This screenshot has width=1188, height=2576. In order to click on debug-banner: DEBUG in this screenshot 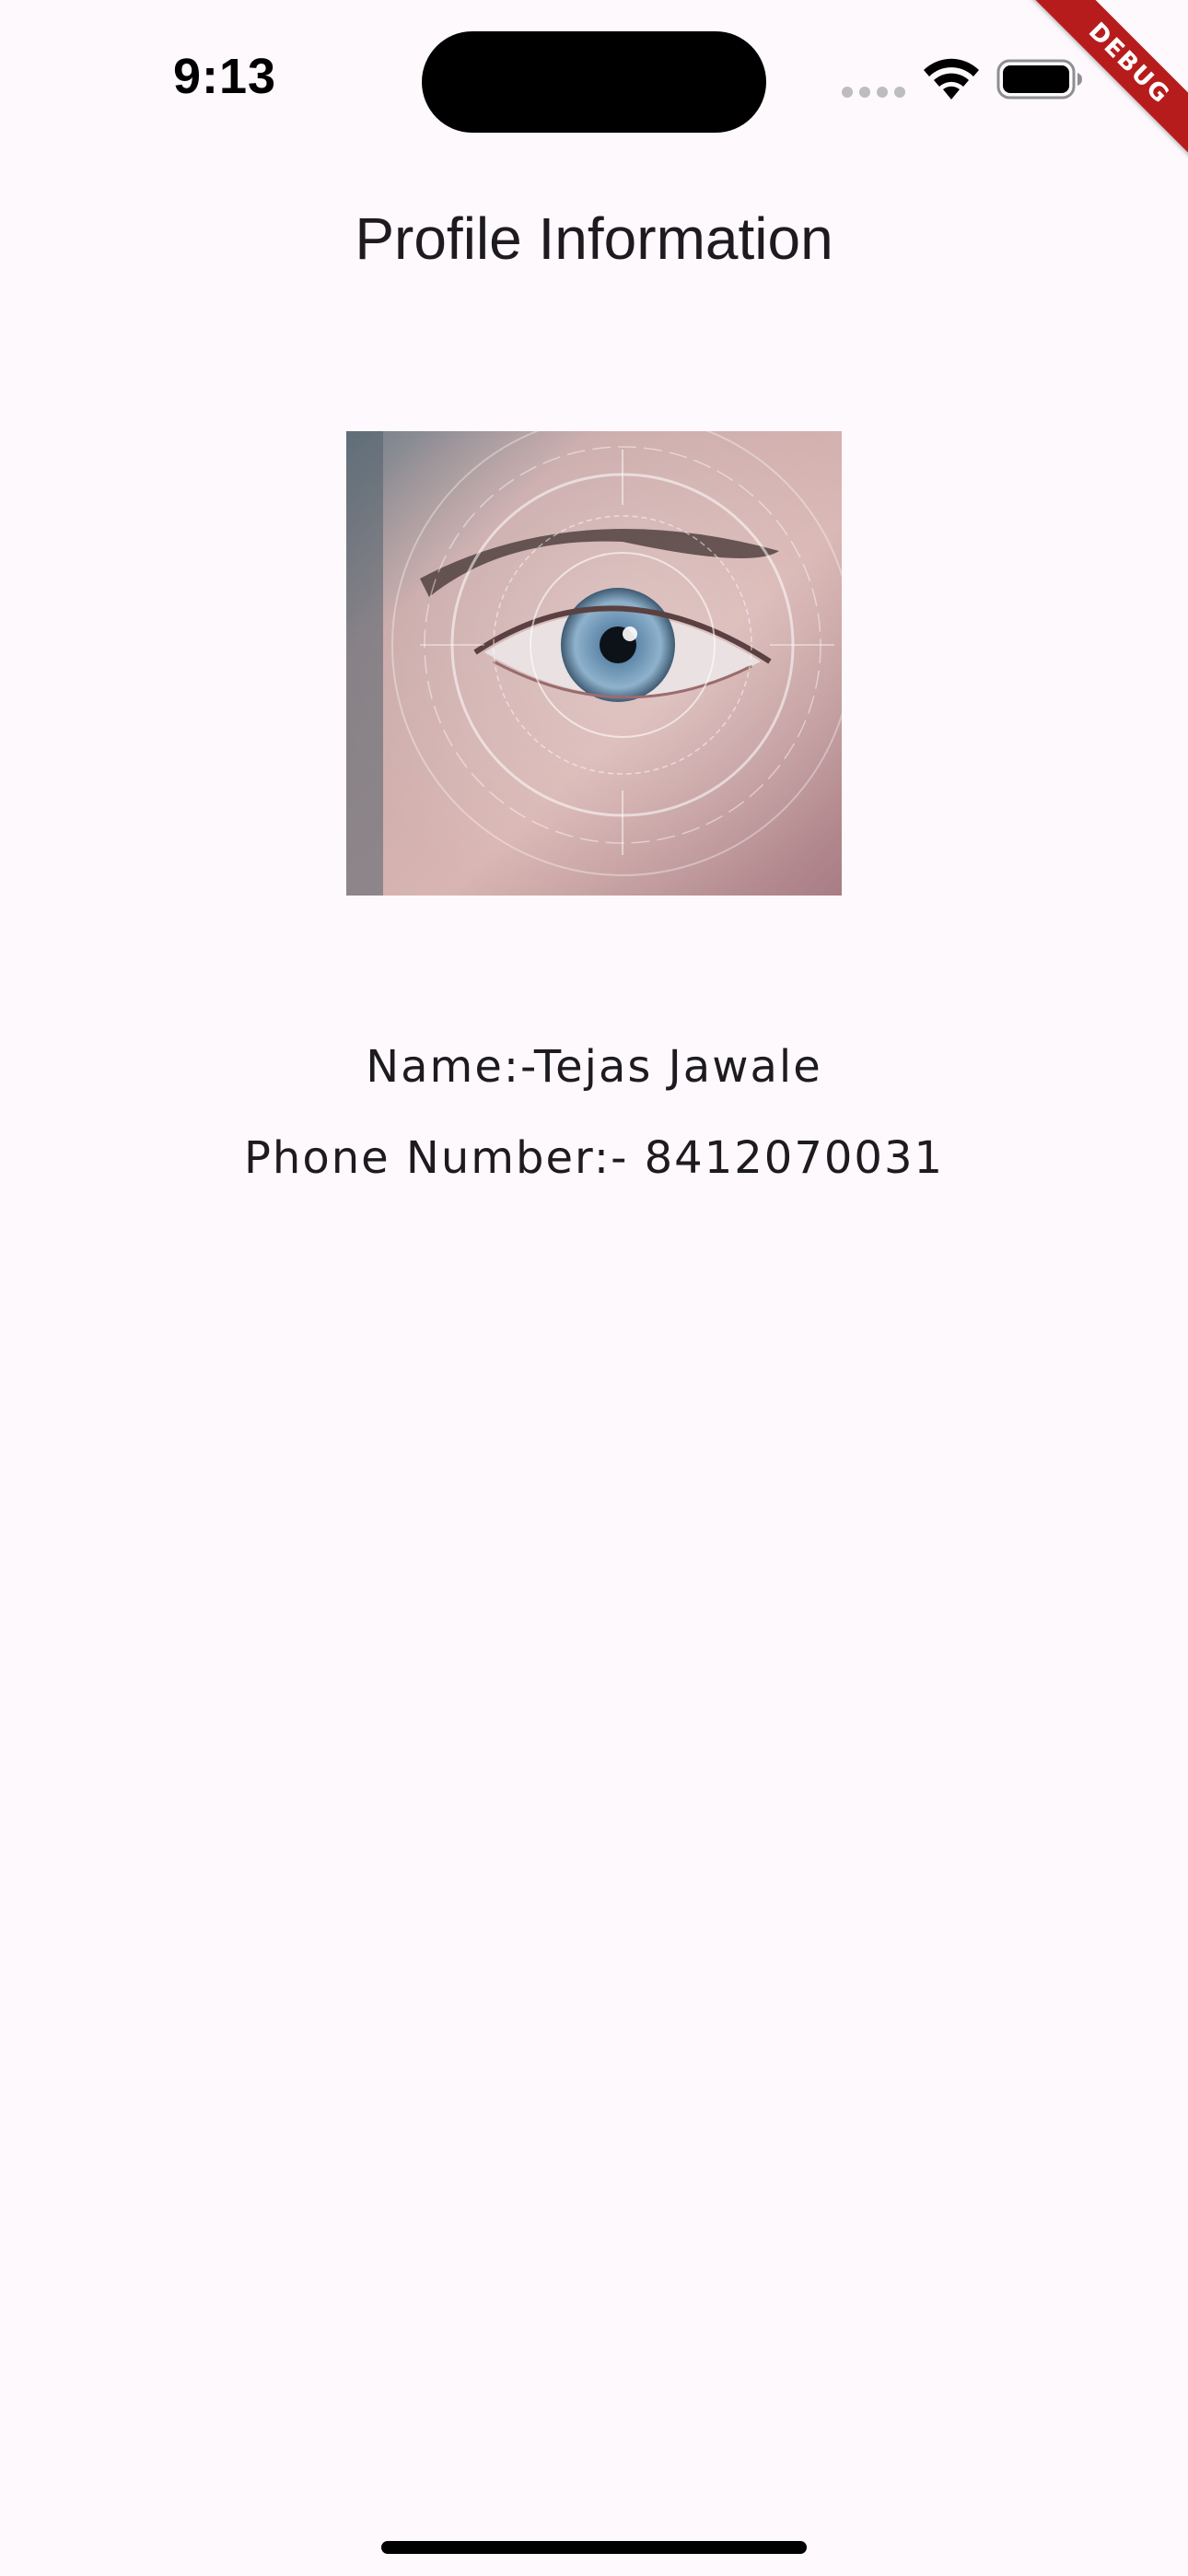, I will do `click(1096, 92)`.